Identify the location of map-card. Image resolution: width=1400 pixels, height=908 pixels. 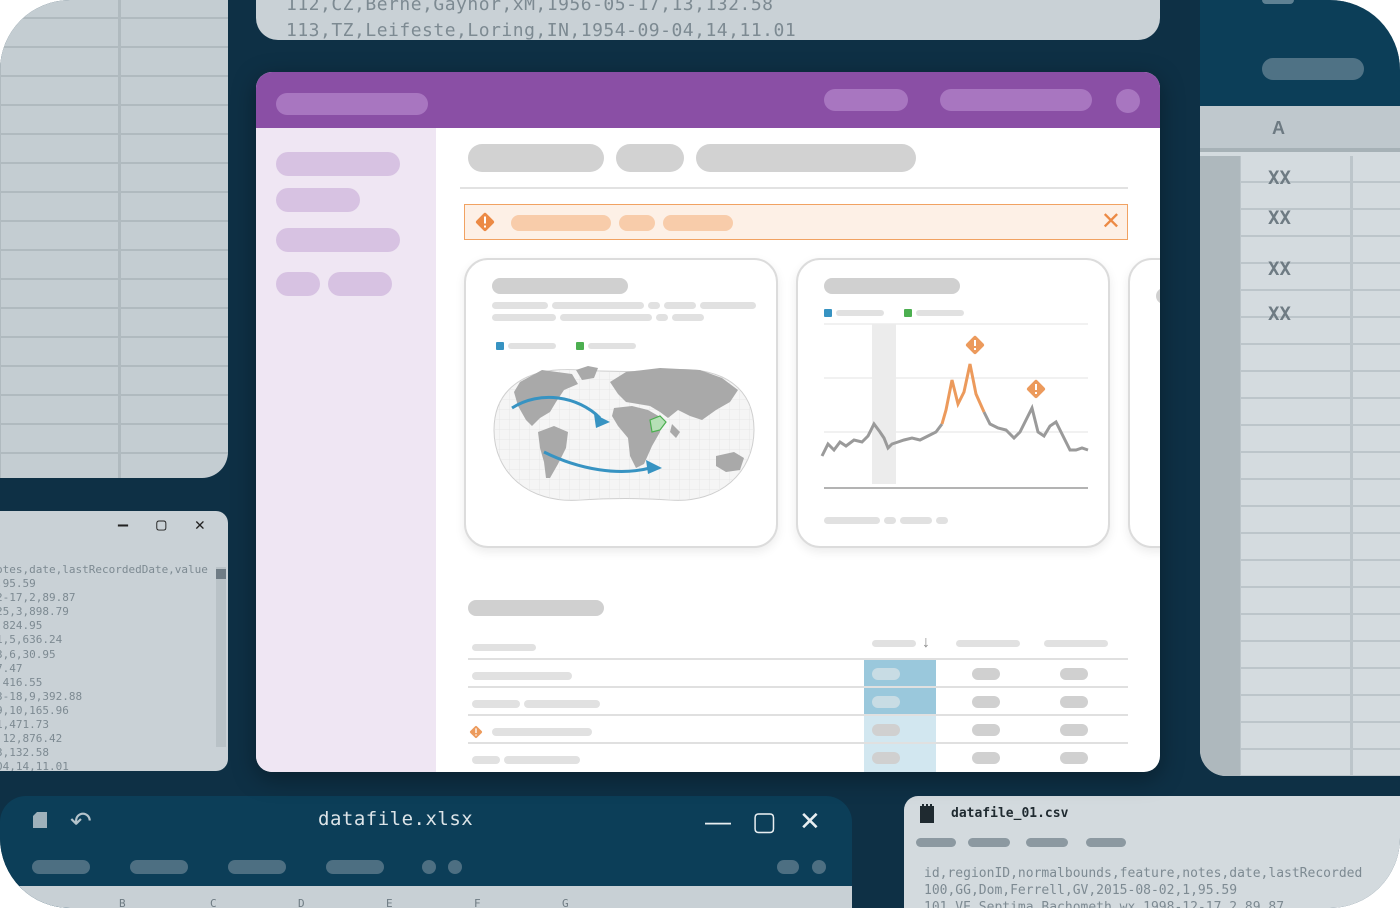
(621, 403).